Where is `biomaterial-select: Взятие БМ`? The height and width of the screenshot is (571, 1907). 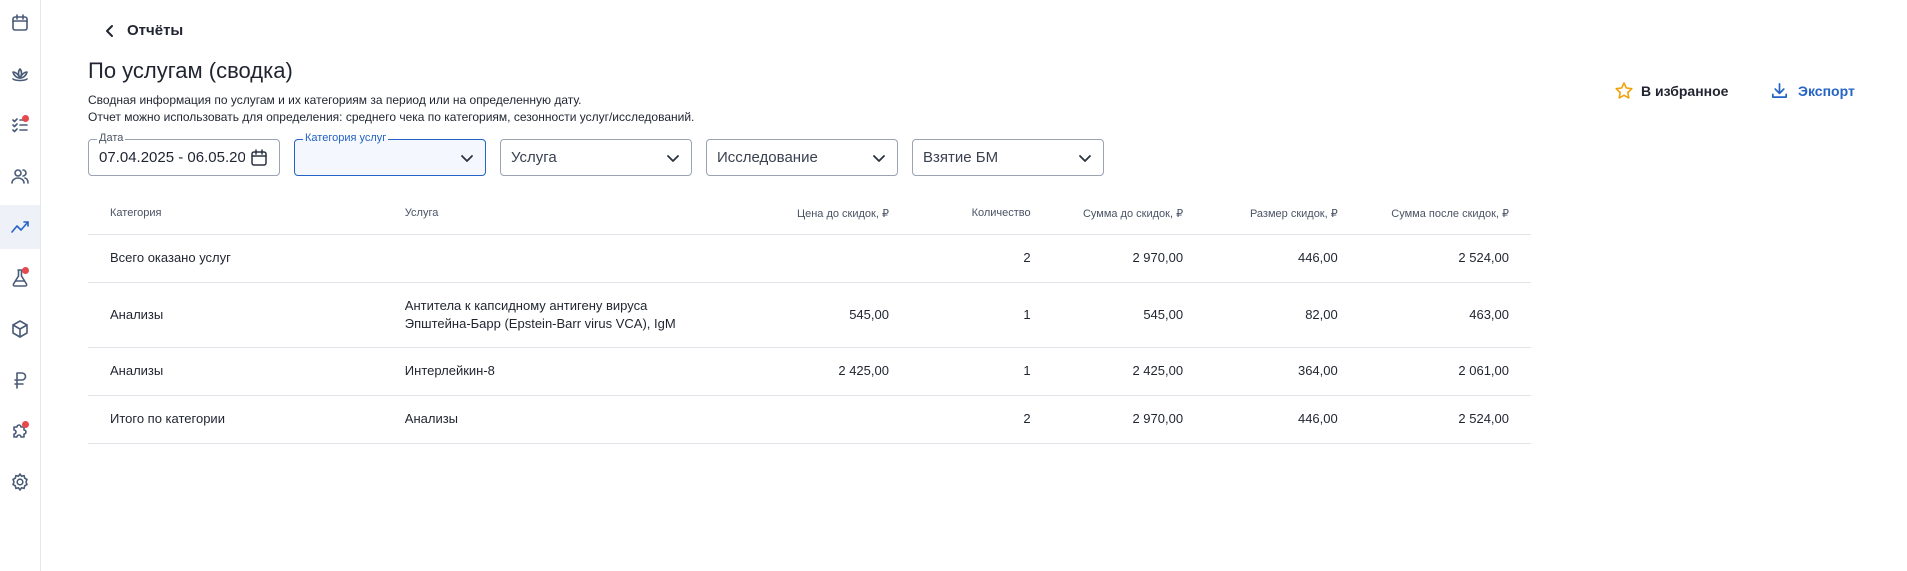 biomaterial-select: Взятие БМ is located at coordinates (1008, 157).